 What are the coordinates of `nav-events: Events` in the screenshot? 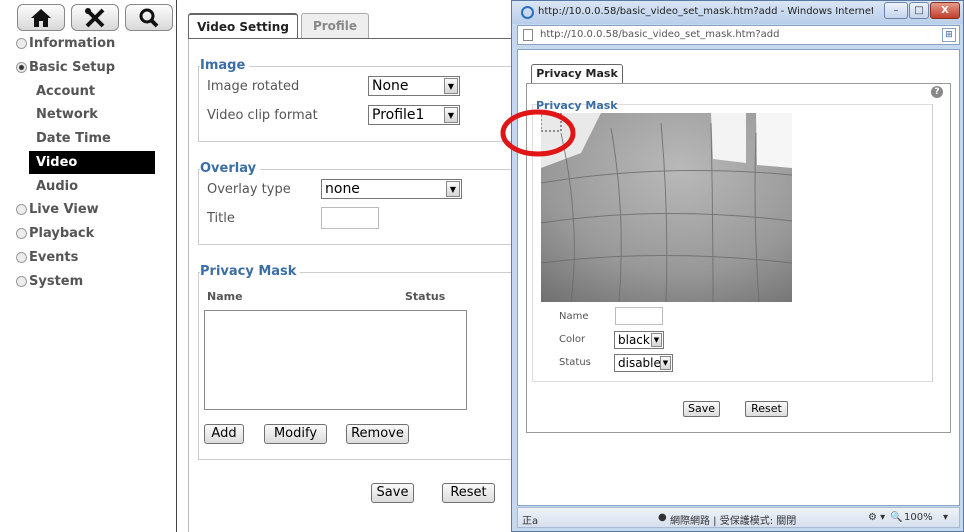 It's located at (47, 257).